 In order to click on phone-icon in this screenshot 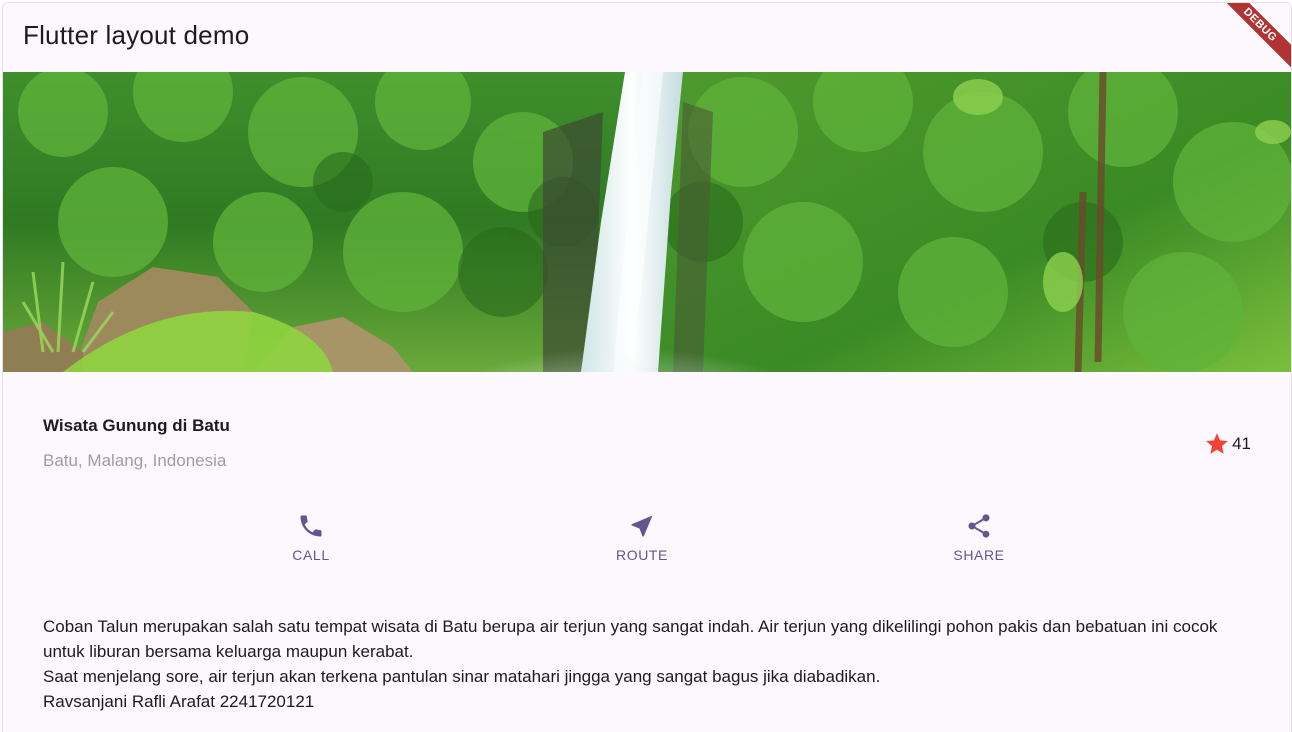, I will do `click(311, 526)`.